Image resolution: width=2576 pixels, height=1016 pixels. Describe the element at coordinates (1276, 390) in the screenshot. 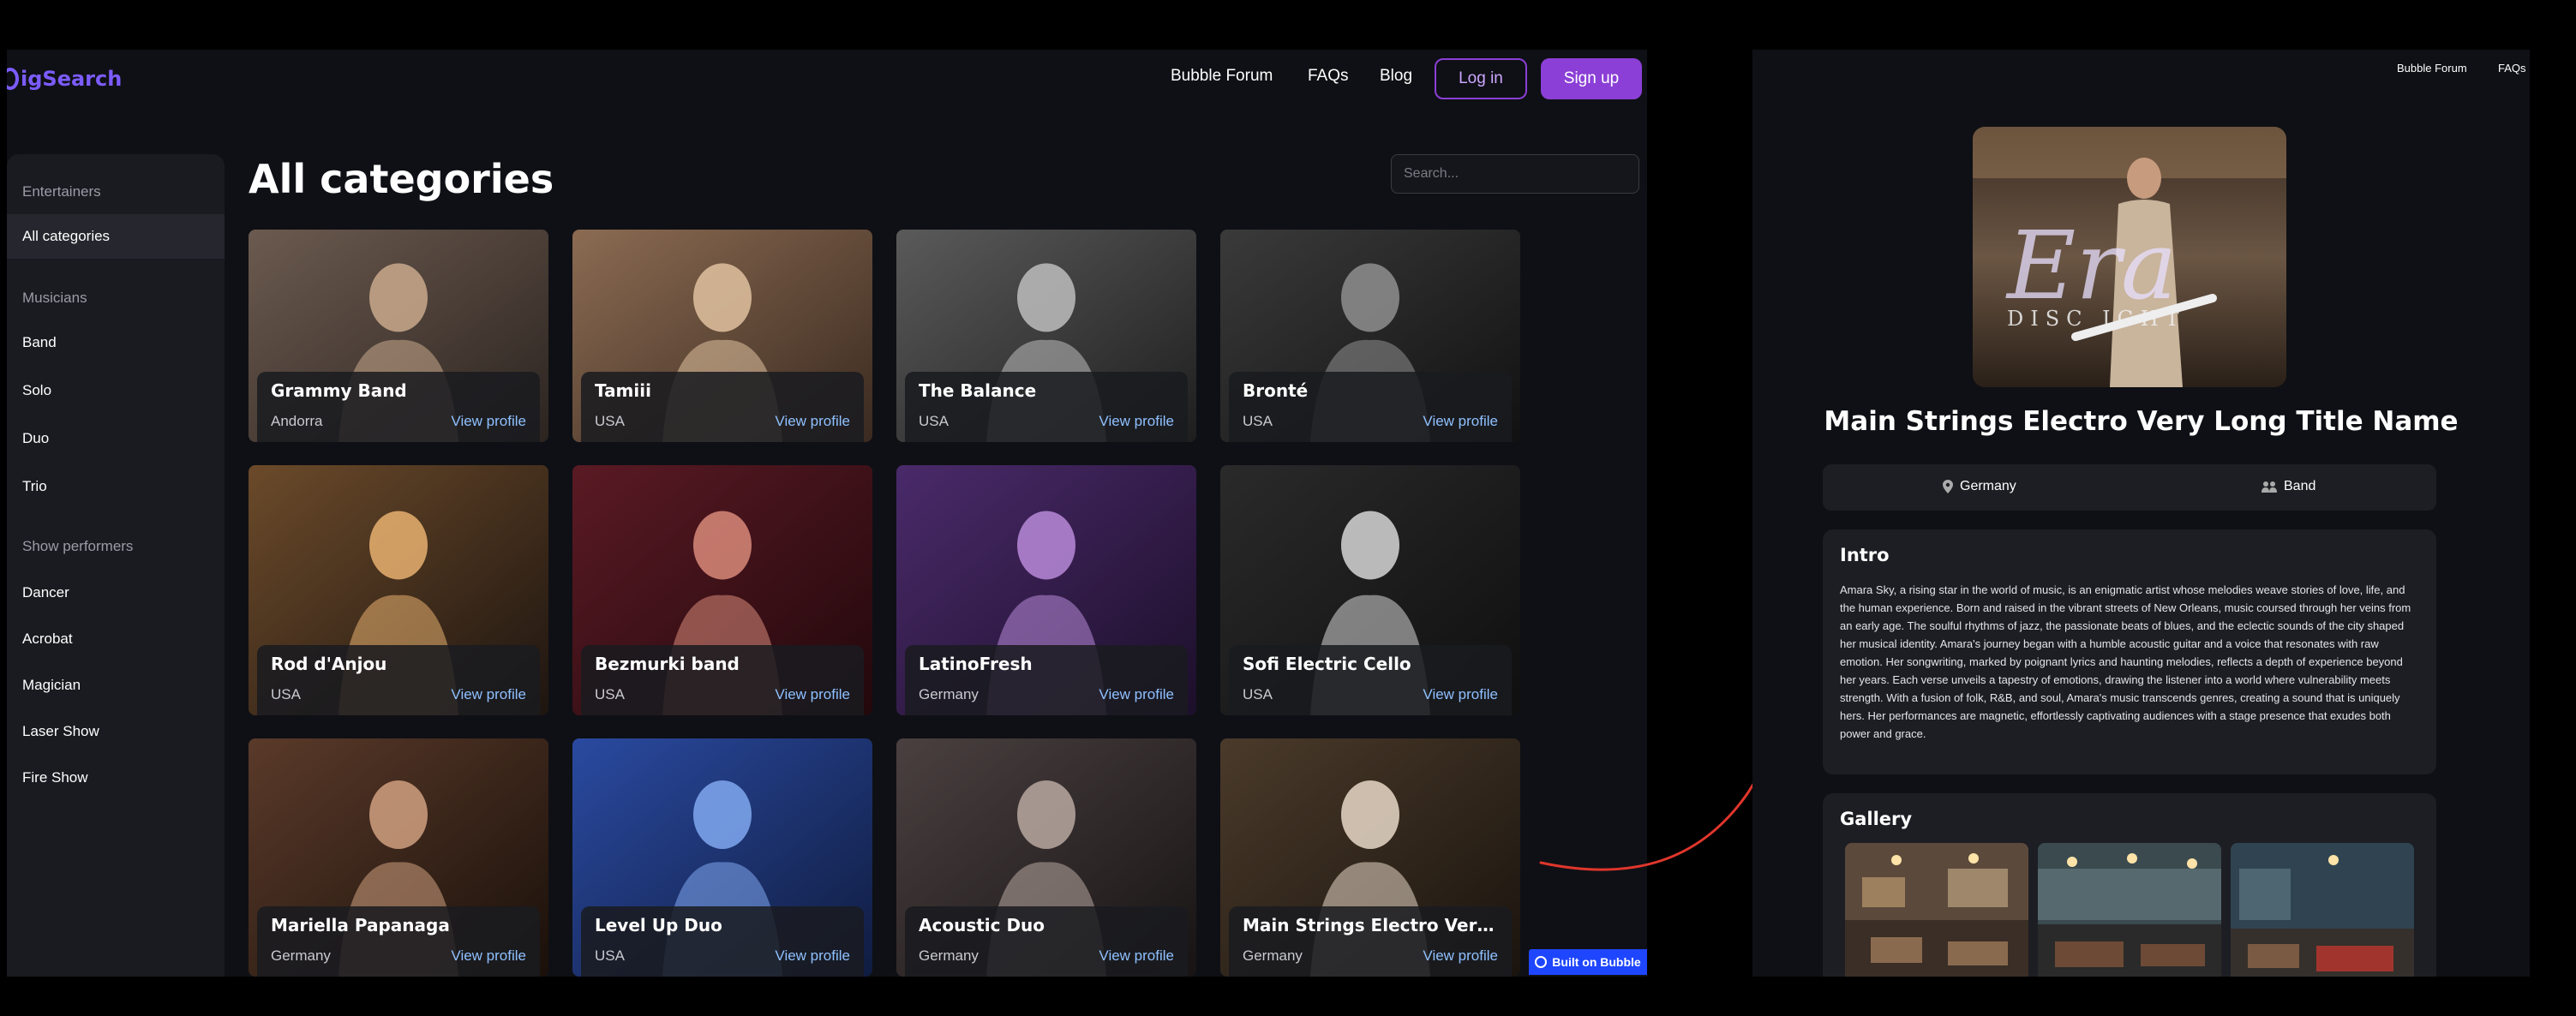

I see `performer-name: Bronté` at that location.